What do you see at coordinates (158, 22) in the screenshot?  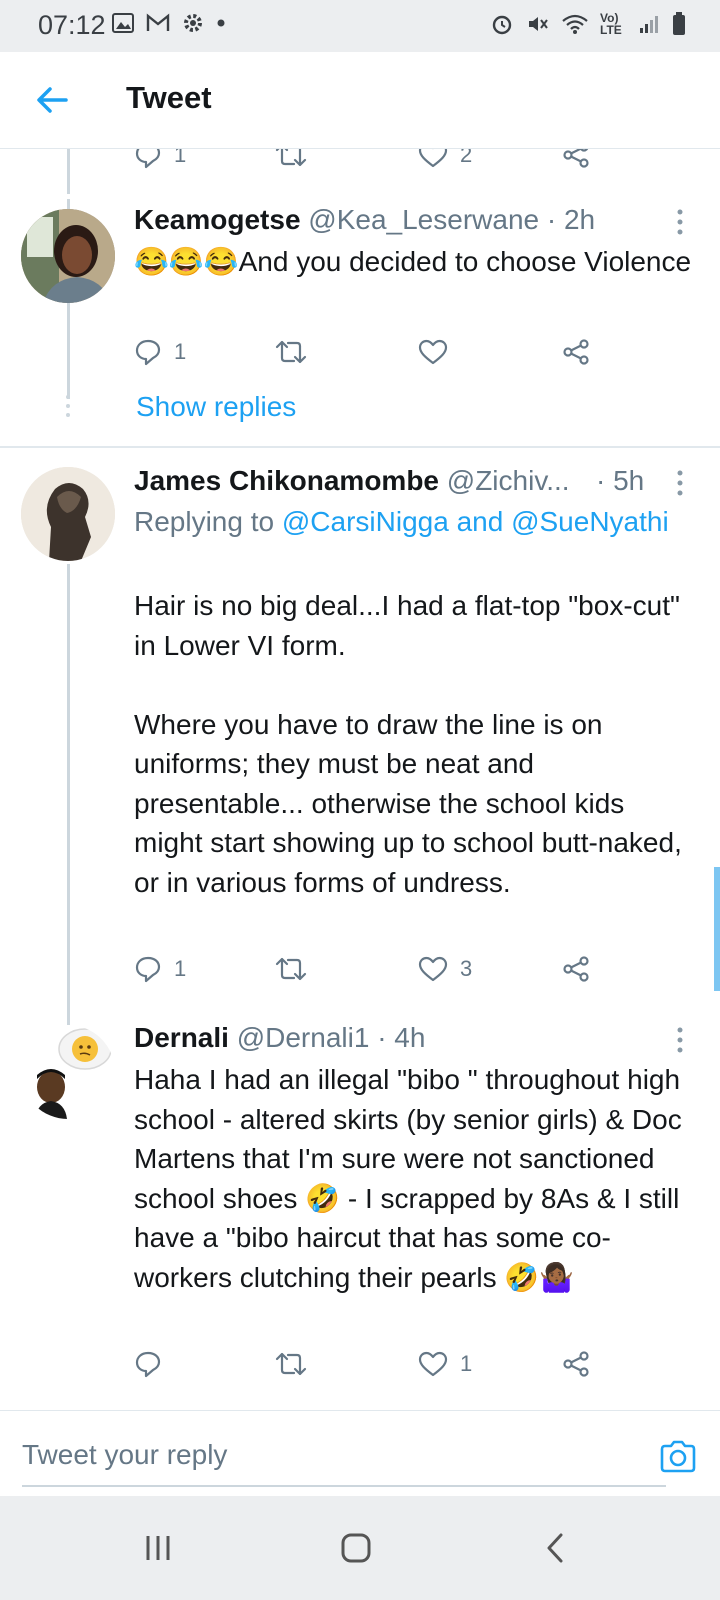 I see `mail-icon` at bounding box center [158, 22].